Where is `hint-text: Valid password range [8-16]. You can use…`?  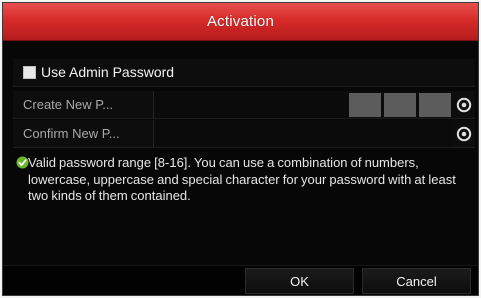
hint-text: Valid password range [8-16]. You can use… is located at coordinates (242, 179).